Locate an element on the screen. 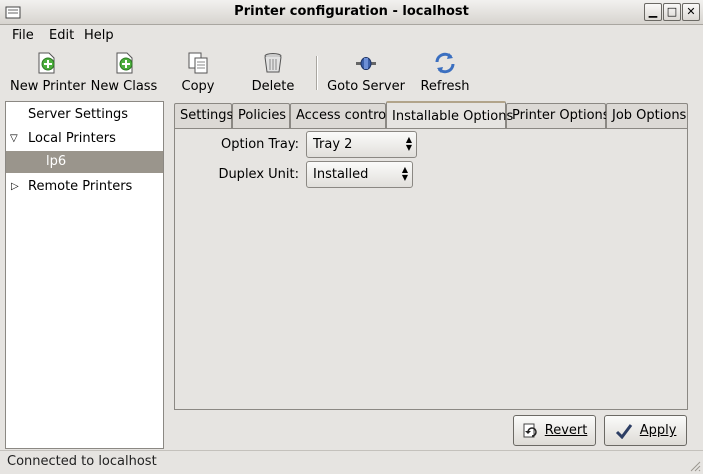 The image size is (703, 474). window-title: Printer configuration - localhost is located at coordinates (351, 11).